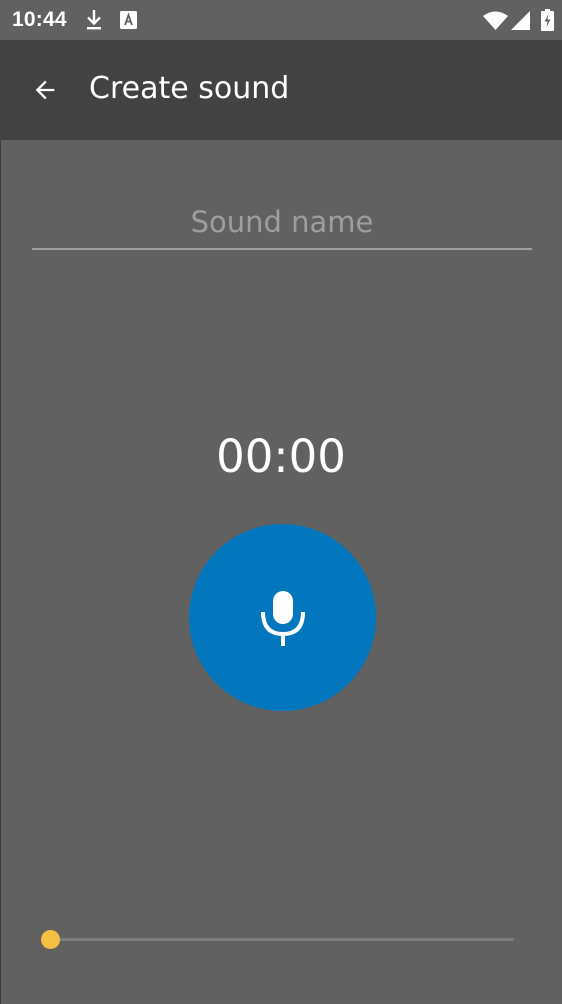 This screenshot has height=1004, width=562. What do you see at coordinates (547, 20) in the screenshot?
I see `battery-charging-icon` at bounding box center [547, 20].